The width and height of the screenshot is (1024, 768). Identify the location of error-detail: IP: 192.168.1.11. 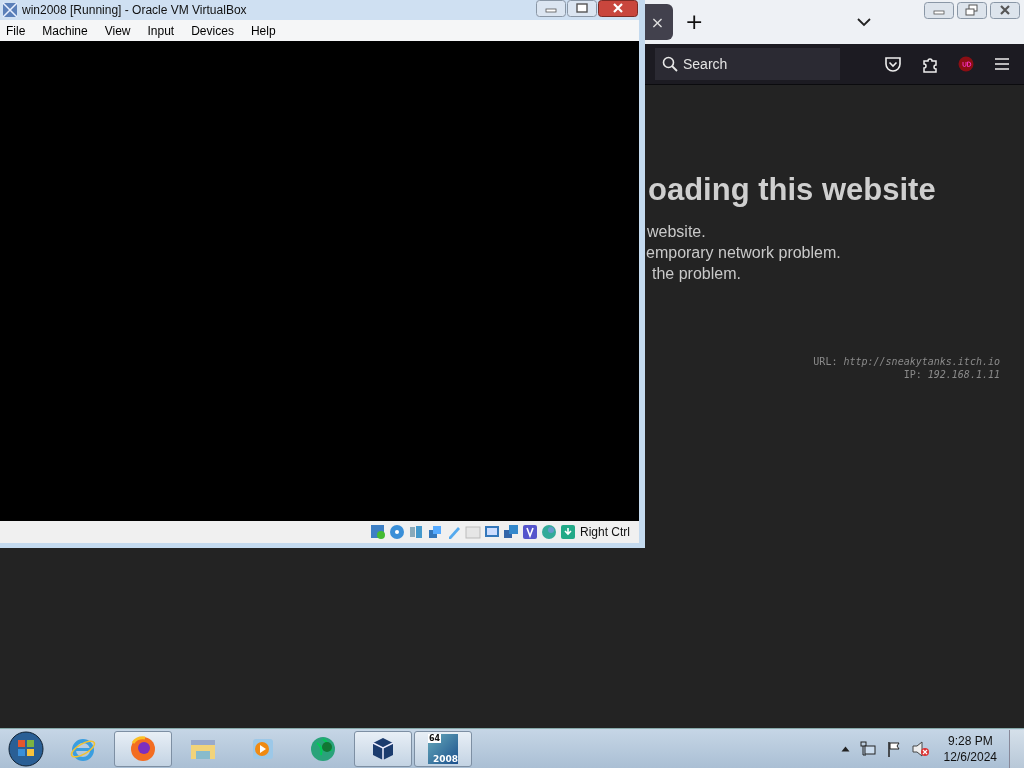
(951, 374).